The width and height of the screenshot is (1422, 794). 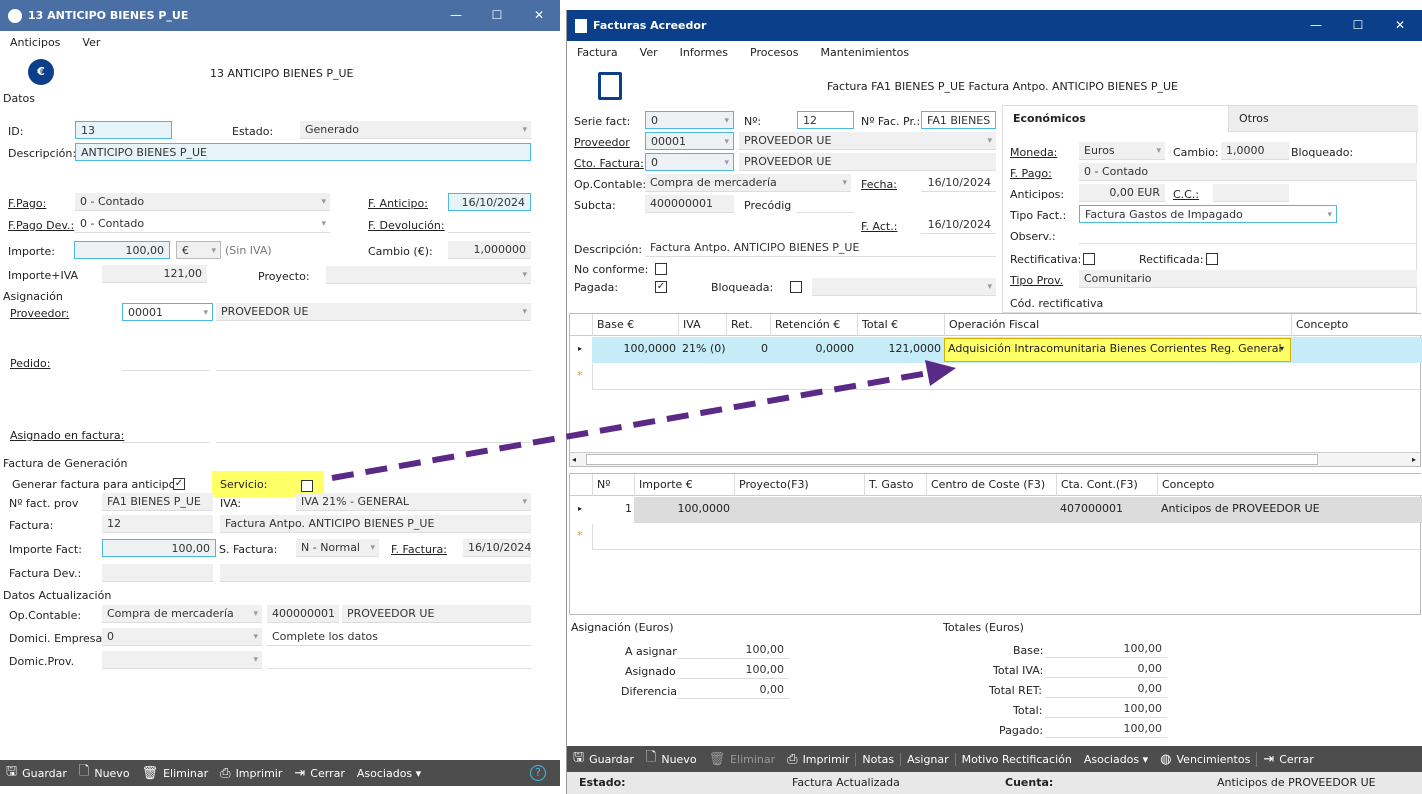 I want to click on pedido-field, so click(x=165, y=362).